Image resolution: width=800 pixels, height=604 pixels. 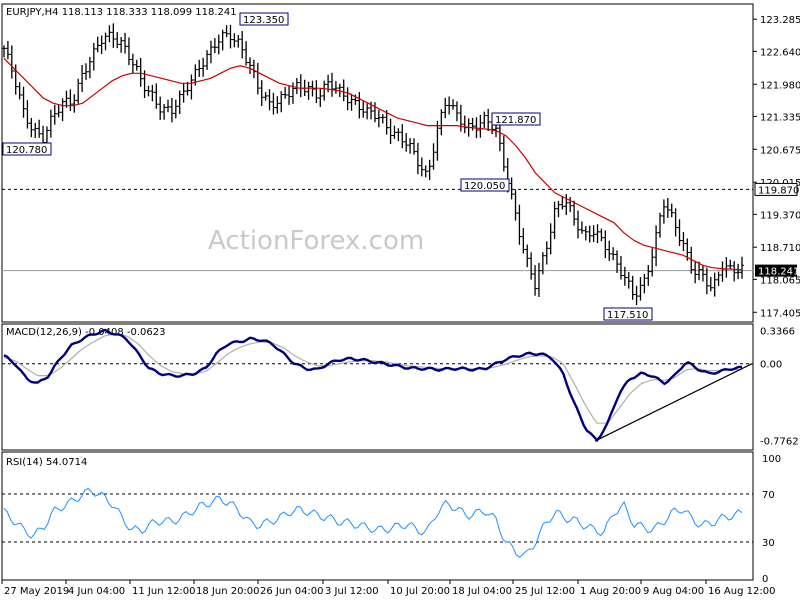 What do you see at coordinates (484, 186) in the screenshot?
I see `price-annotation-3: 120.050` at bounding box center [484, 186].